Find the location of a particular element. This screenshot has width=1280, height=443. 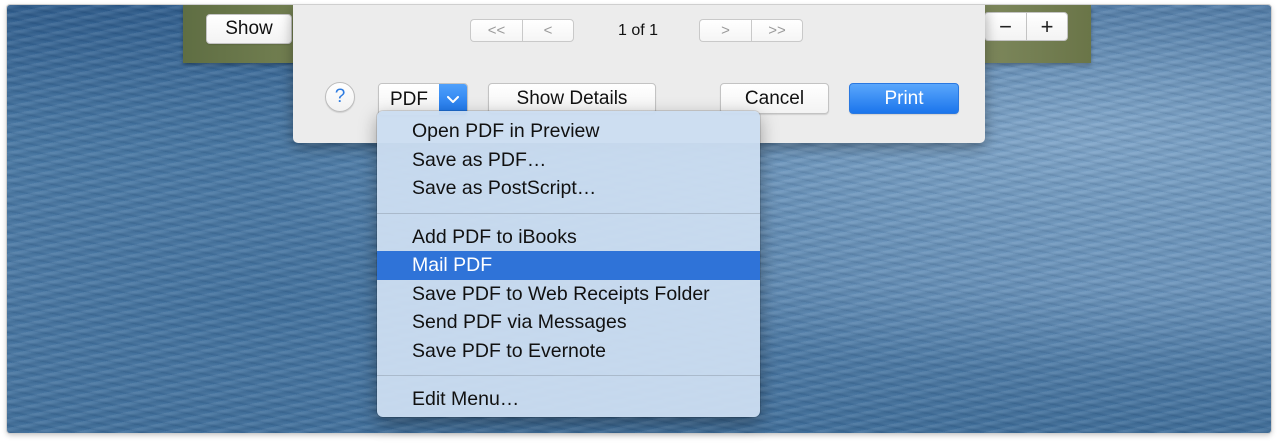

chevron-down-icon is located at coordinates (453, 99).